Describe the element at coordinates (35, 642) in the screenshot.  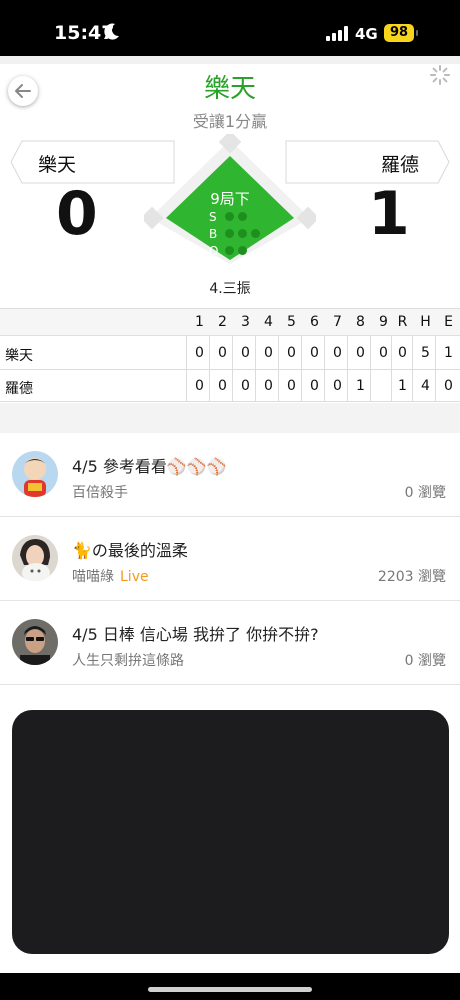
I see `man-avatar` at that location.